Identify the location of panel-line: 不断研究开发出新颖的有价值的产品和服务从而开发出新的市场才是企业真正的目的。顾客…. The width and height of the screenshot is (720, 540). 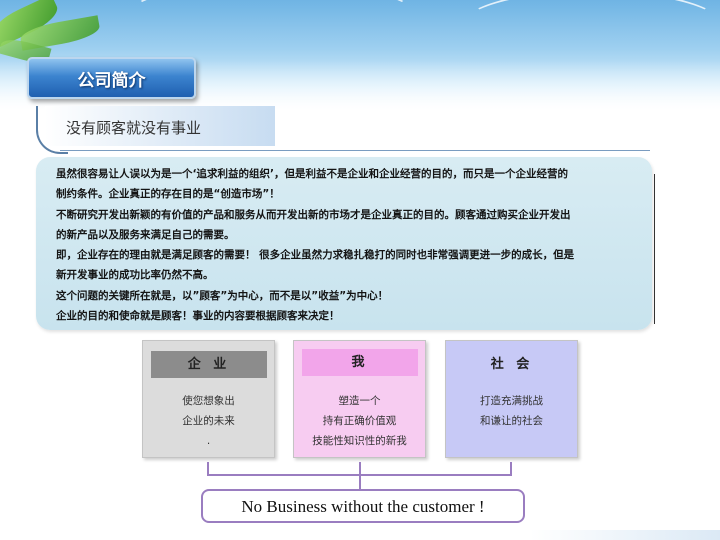
(313, 215).